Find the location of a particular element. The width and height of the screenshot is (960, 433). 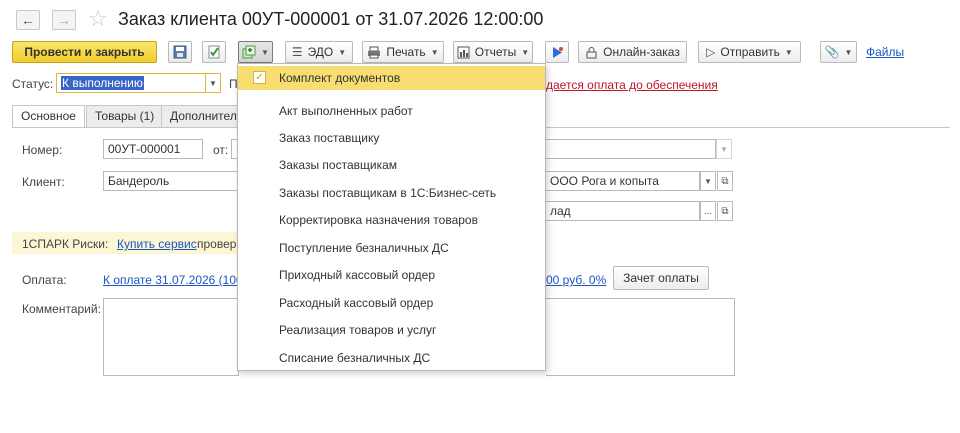

status-dropdown-button: ▼ is located at coordinates (213, 83).